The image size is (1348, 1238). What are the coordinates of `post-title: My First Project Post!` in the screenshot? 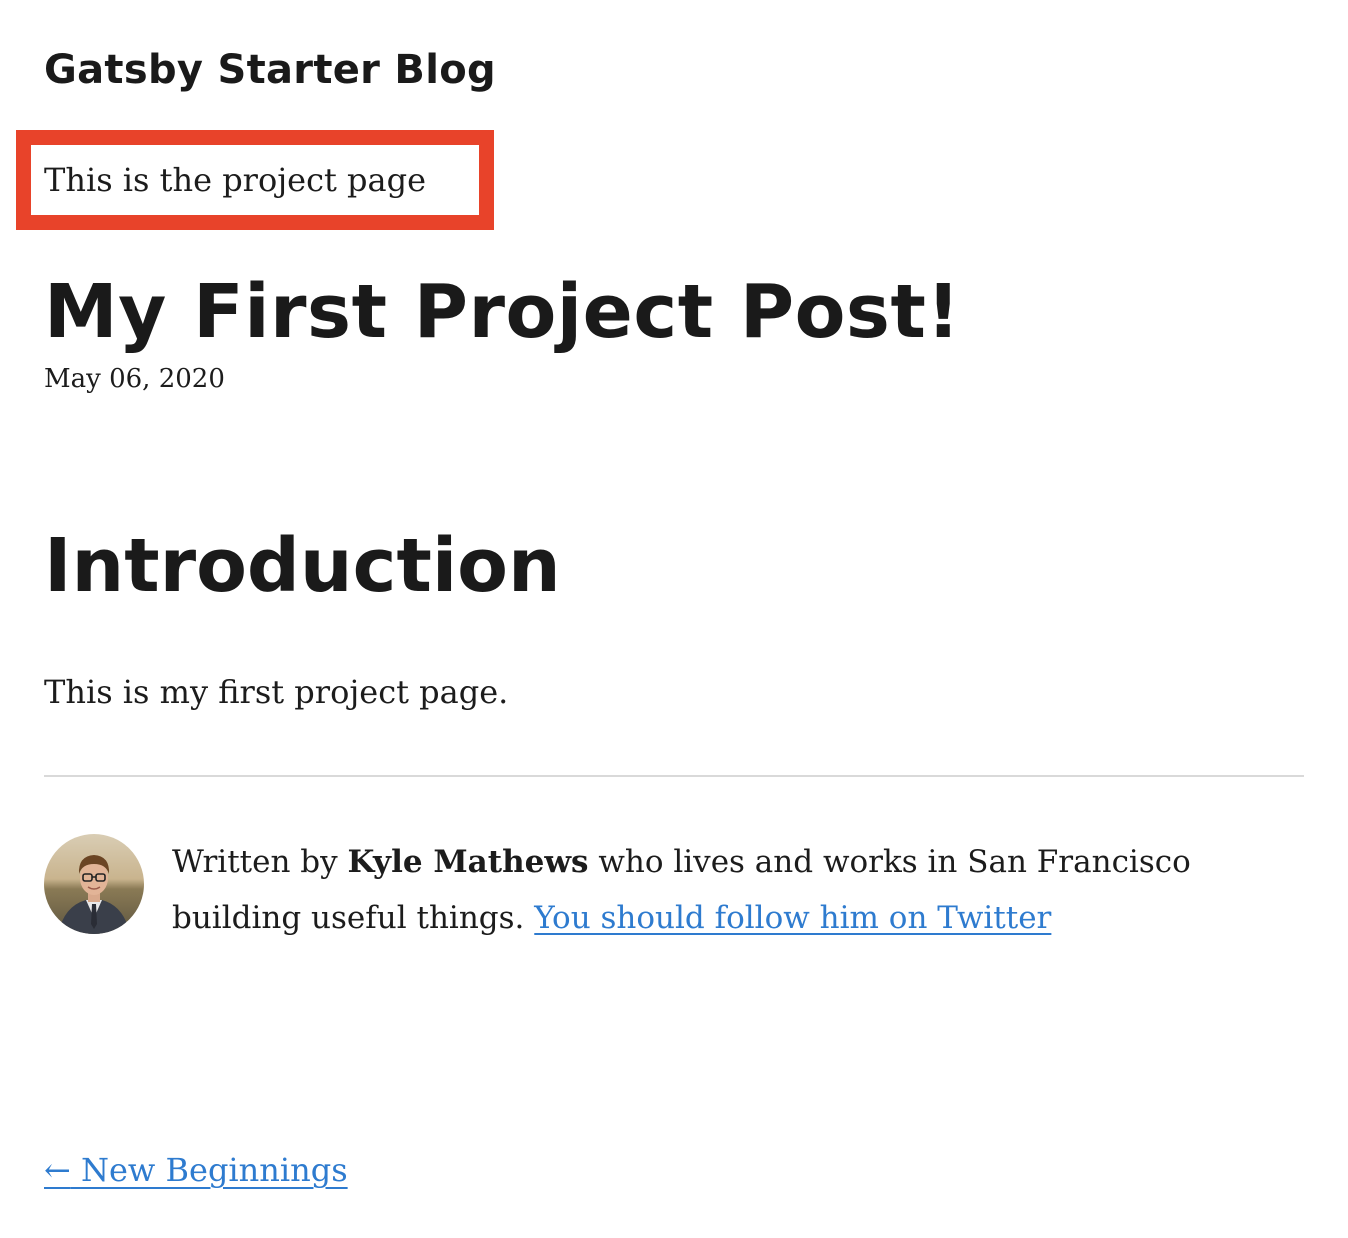 It's located at (502, 312).